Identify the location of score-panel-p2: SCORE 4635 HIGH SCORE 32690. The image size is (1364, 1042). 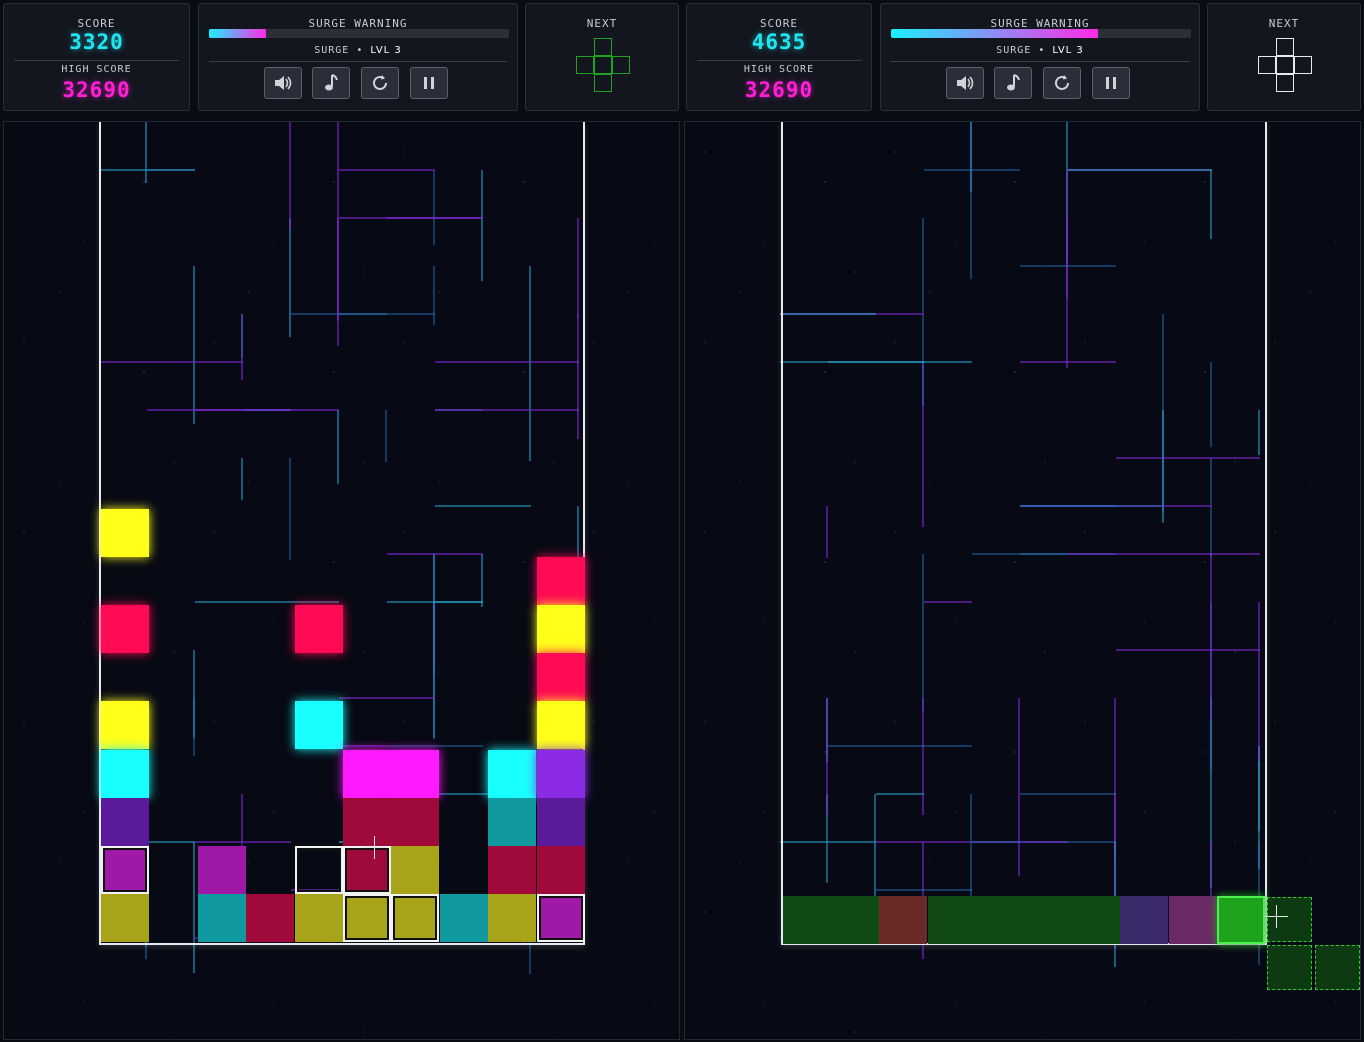
(779, 57).